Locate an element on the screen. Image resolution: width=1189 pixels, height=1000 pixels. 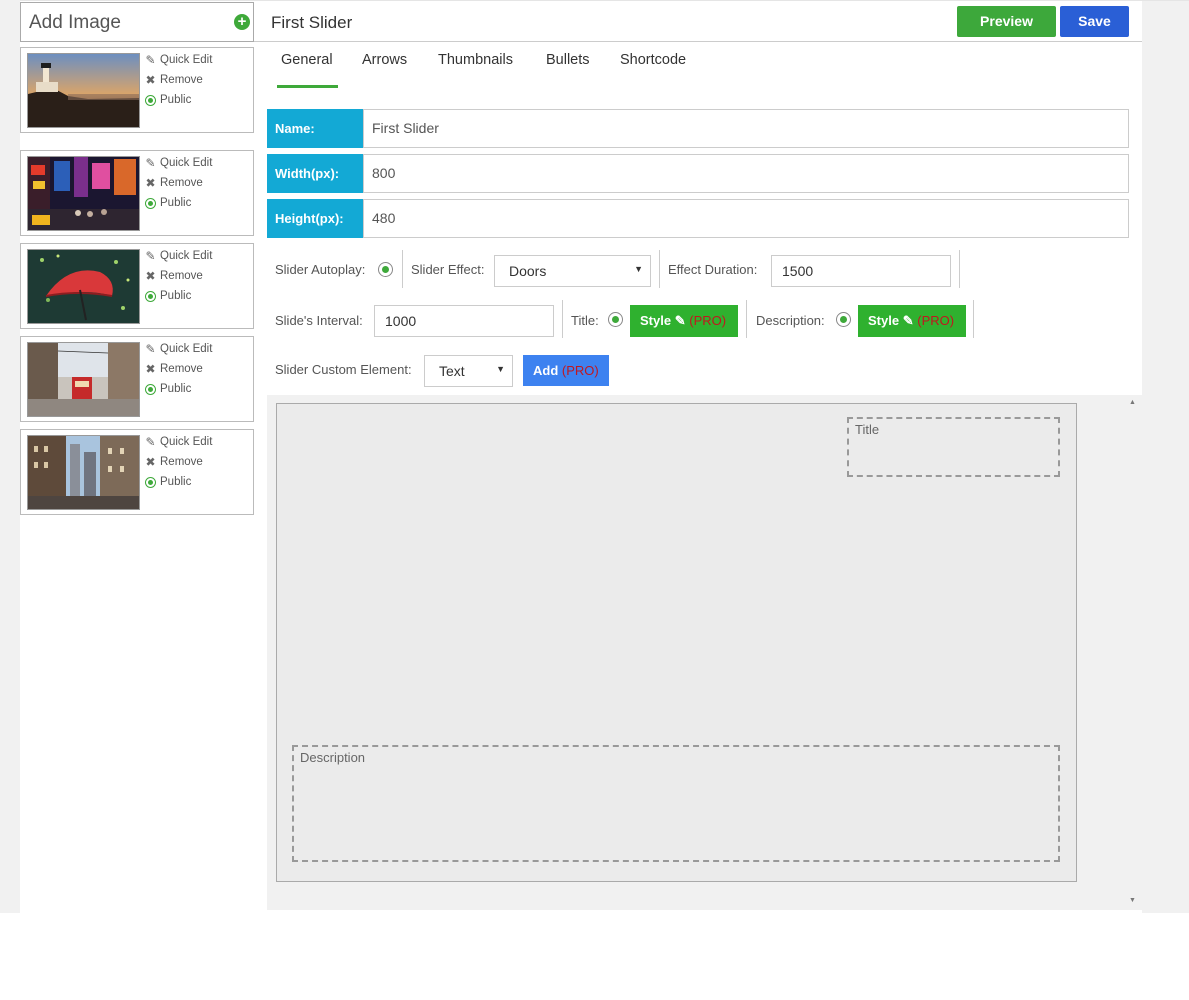
autoplay-radio is located at coordinates (385, 269).